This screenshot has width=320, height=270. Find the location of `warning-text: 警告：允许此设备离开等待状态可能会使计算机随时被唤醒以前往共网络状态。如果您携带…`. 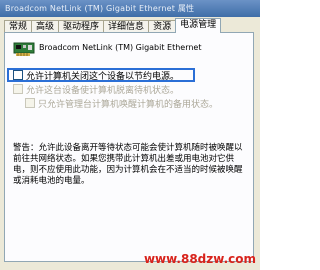

warning-text: 警告：允许此设备离开等待状态可能会使计算机随时被唤醒以前往共网络状态。如果您携带… is located at coordinates (128, 164).